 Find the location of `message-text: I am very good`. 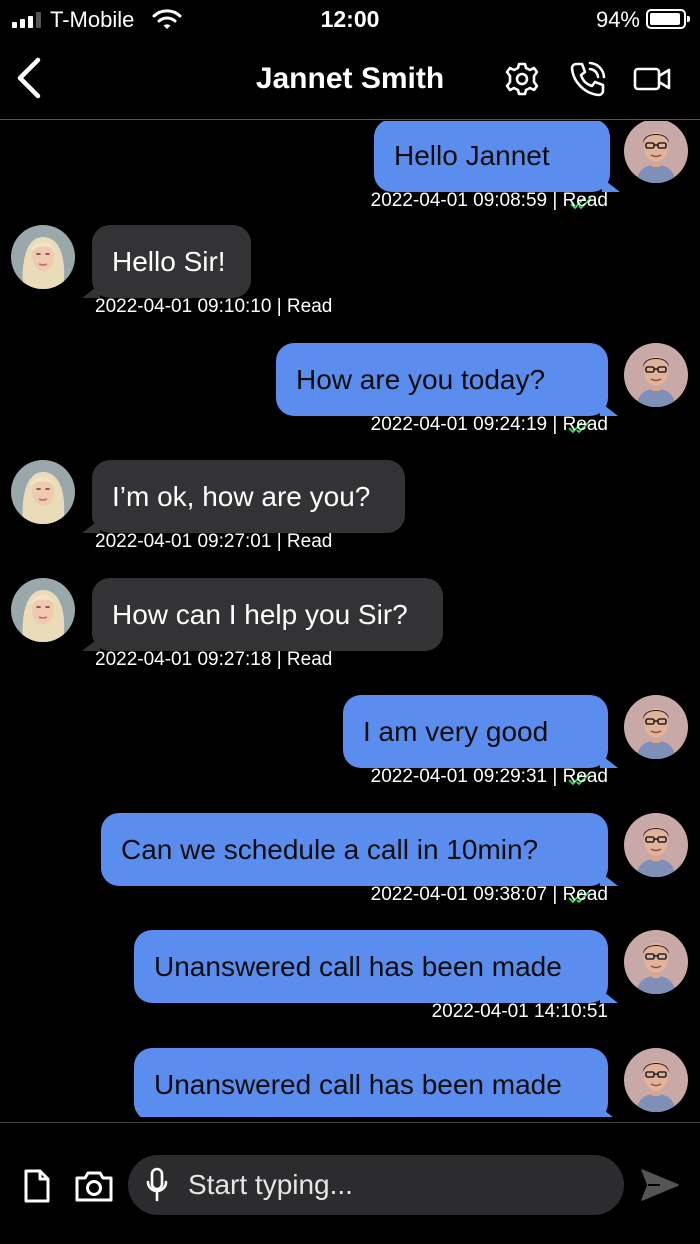

message-text: I am very good is located at coordinates (456, 731).